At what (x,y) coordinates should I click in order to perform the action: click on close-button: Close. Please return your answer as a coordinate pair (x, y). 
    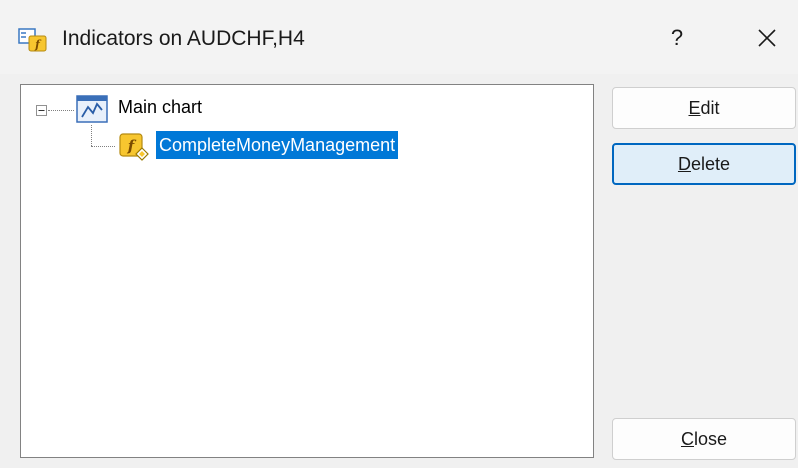
    Looking at the image, I should click on (704, 439).